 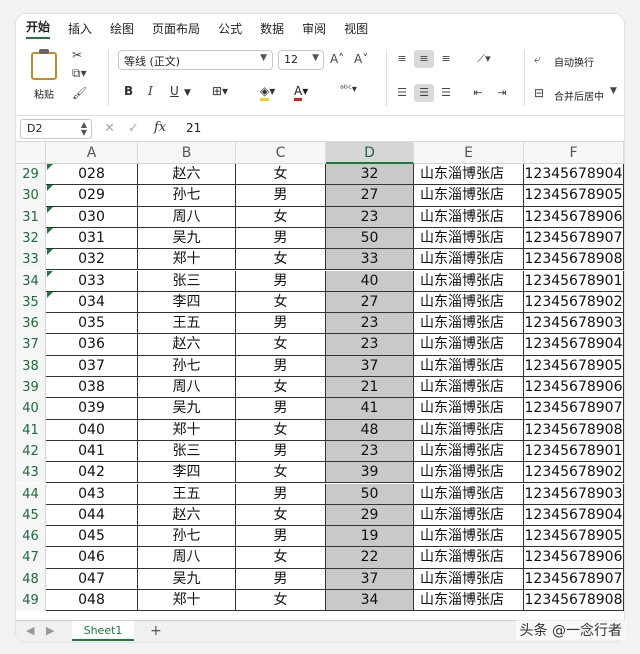 What do you see at coordinates (370, 238) in the screenshot?
I see `cell-d: 50` at bounding box center [370, 238].